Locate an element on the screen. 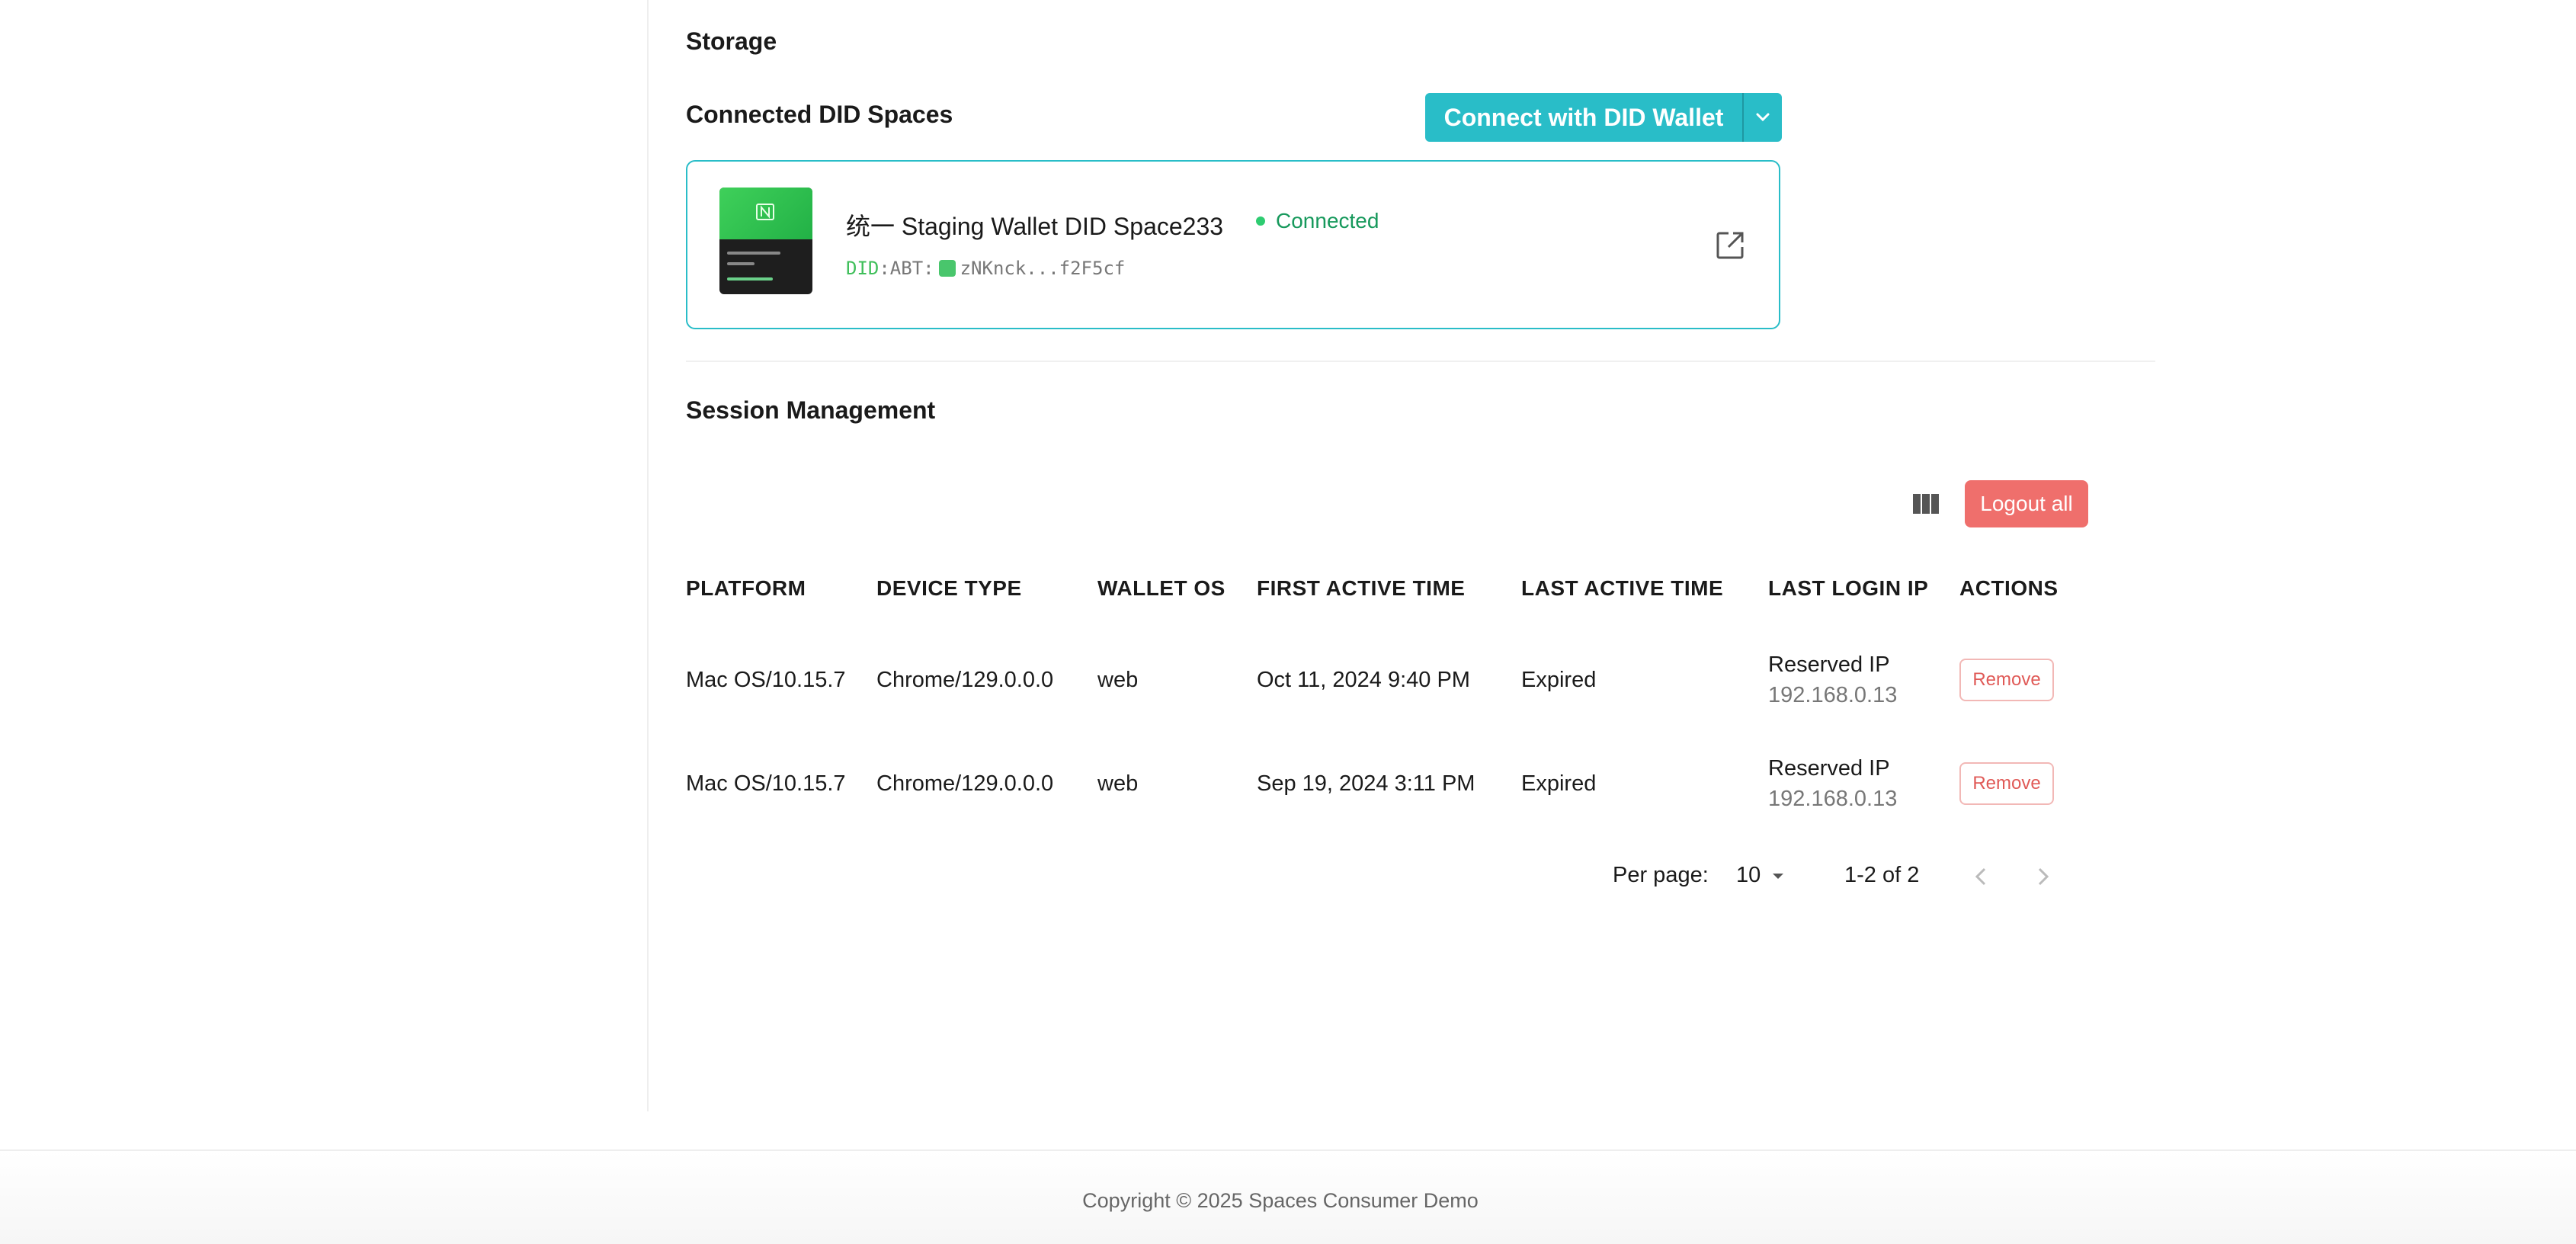 The height and width of the screenshot is (1244, 2576). cell-first-active: Sep 19, 2024 3:11 PM is located at coordinates (1366, 783).